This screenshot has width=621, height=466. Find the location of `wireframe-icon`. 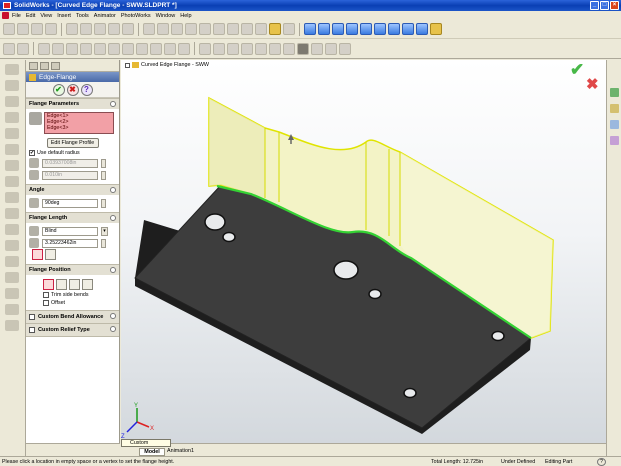

wireframe-icon is located at coordinates (275, 48).